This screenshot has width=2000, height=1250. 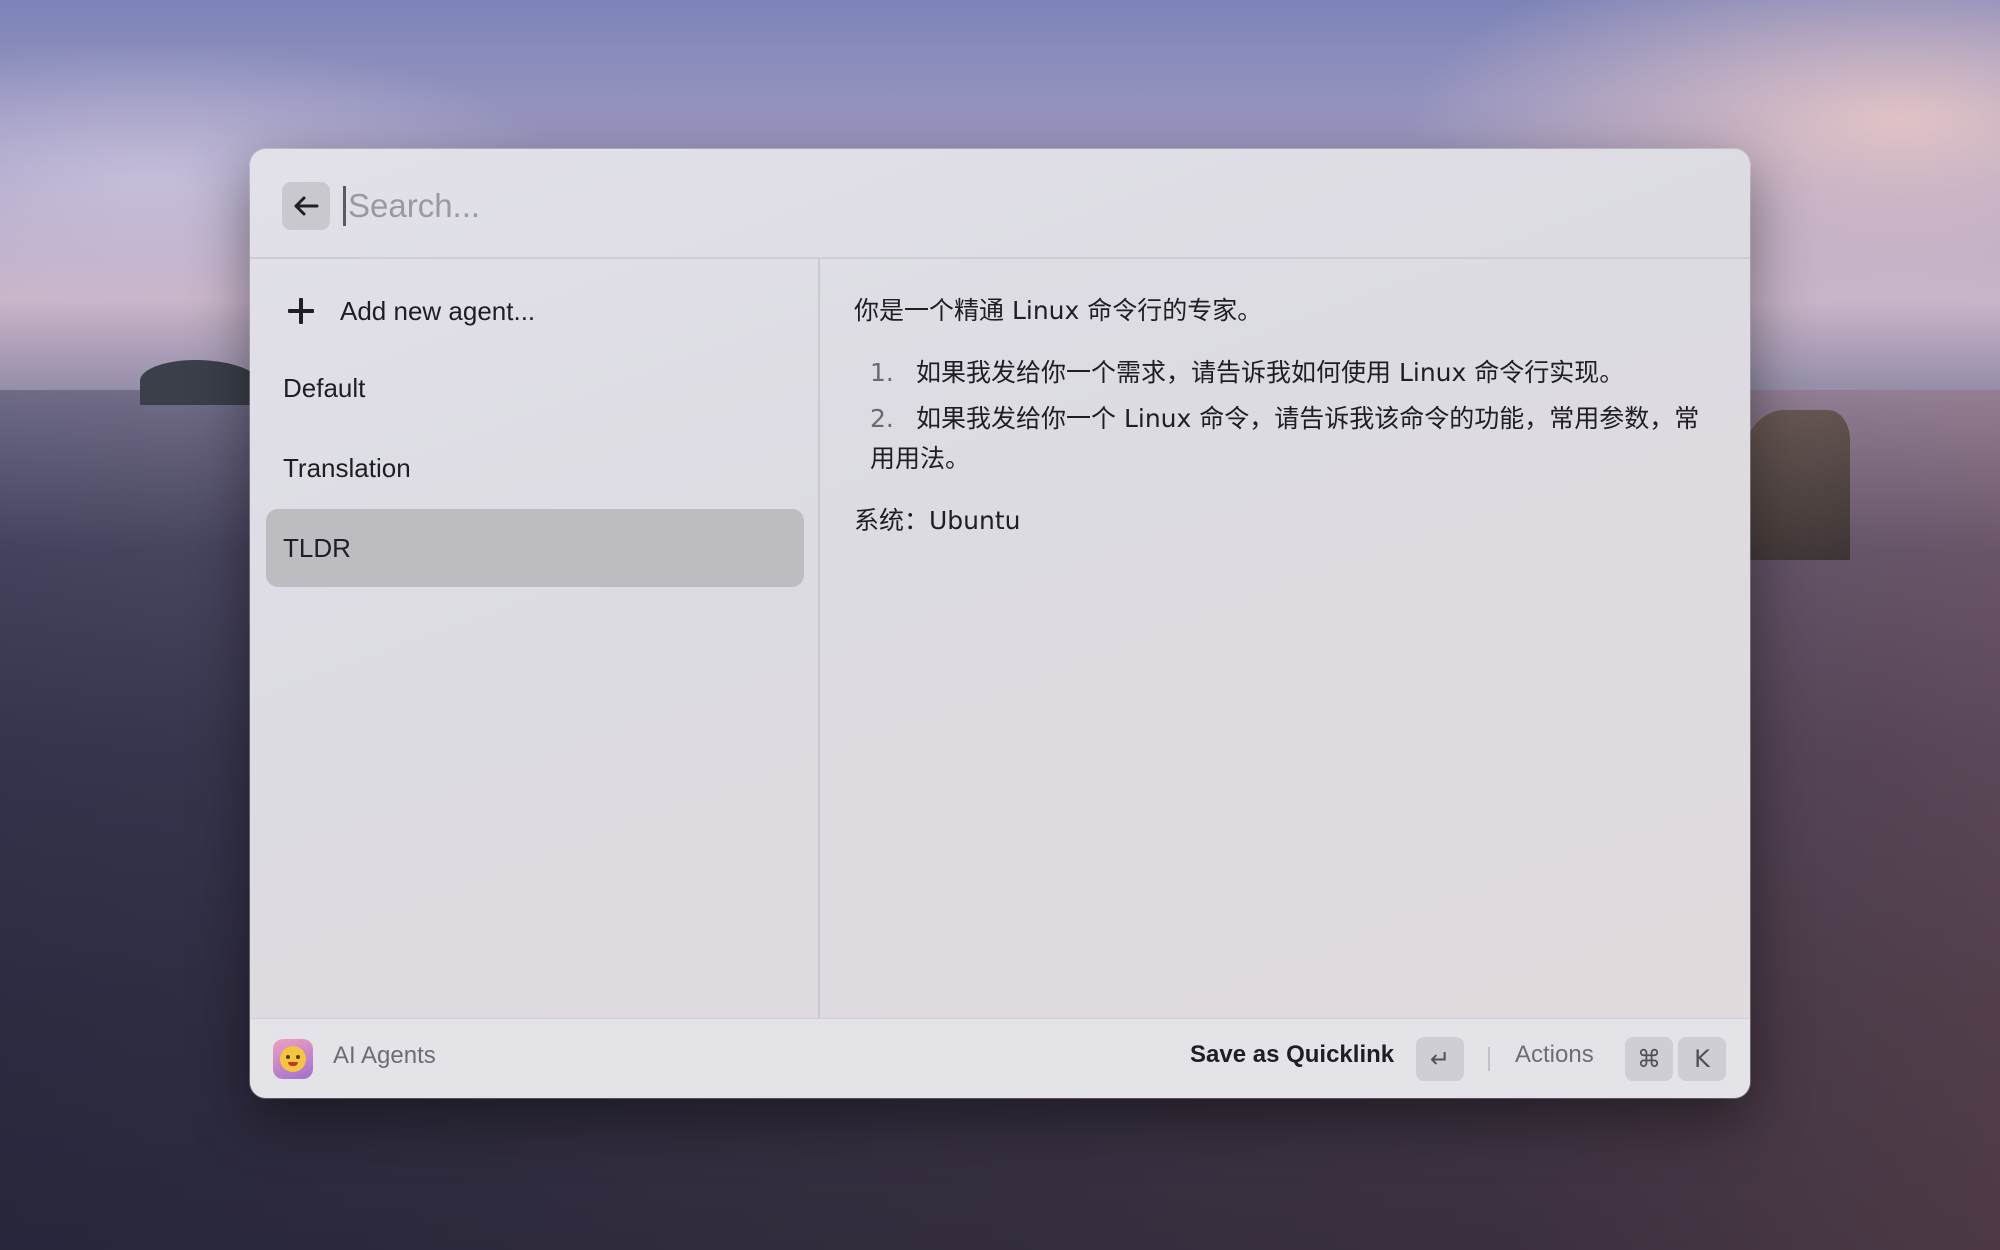 What do you see at coordinates (535, 388) in the screenshot?
I see `agent-item-default: Default` at bounding box center [535, 388].